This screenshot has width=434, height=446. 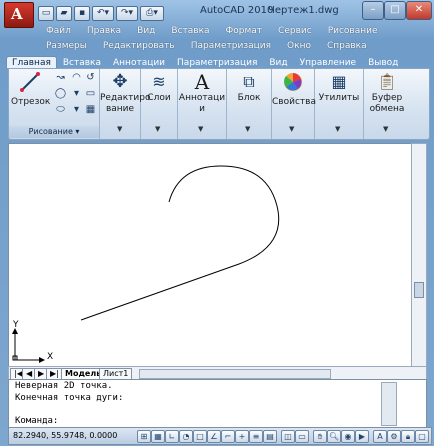 What do you see at coordinates (278, 62) in the screenshot?
I see `tab-view: Вид` at bounding box center [278, 62].